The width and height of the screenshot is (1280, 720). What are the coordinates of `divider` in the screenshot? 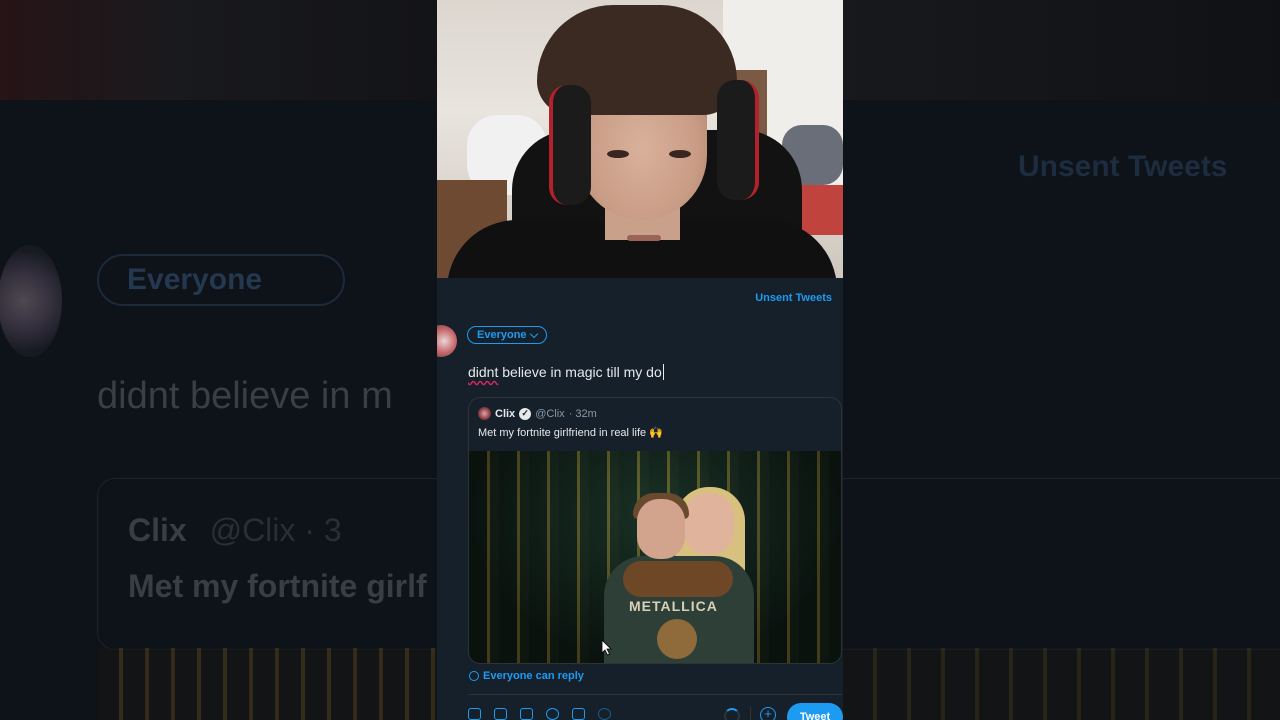 It's located at (655, 694).